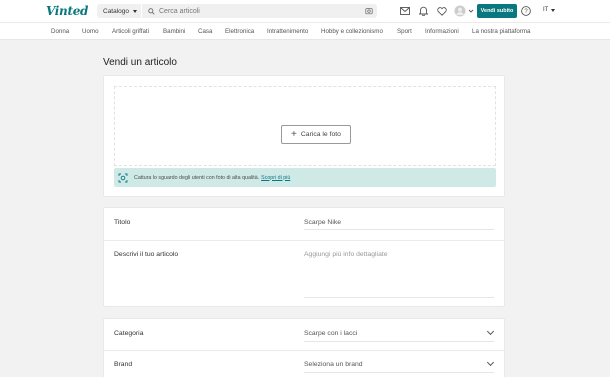  What do you see at coordinates (205, 31) in the screenshot?
I see `nav-item-casa: Casa` at bounding box center [205, 31].